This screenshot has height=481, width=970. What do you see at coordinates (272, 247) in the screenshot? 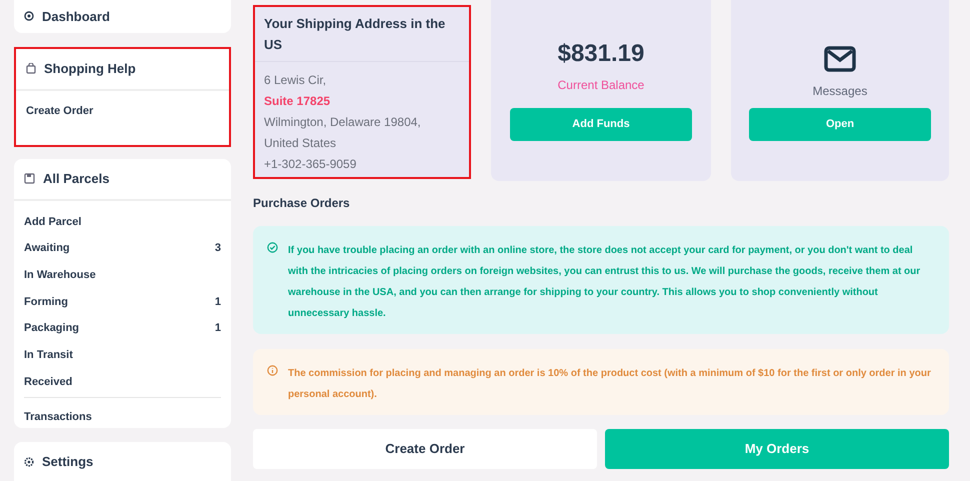
I see `check-circle-icon` at bounding box center [272, 247].